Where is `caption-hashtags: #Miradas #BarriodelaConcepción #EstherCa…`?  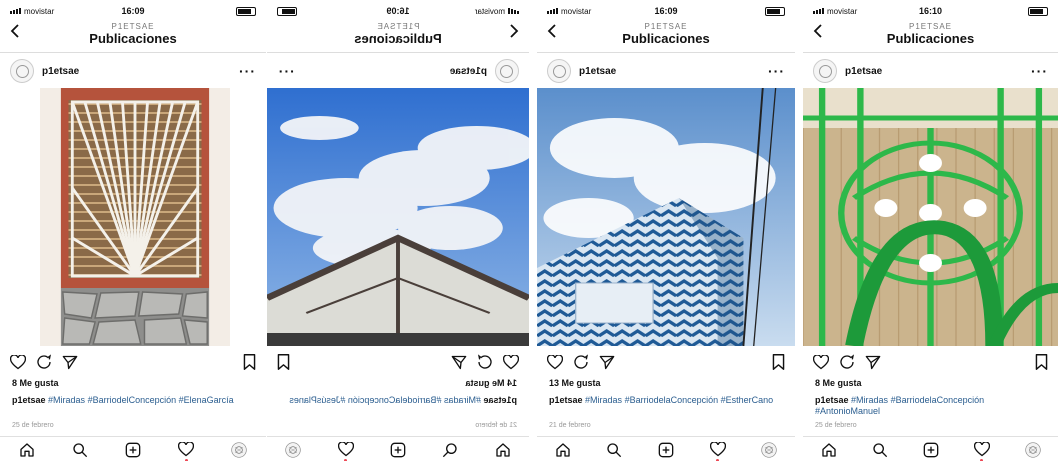 caption-hashtags: #Miradas #BarriodelaConcepción #EstherCa… is located at coordinates (679, 400).